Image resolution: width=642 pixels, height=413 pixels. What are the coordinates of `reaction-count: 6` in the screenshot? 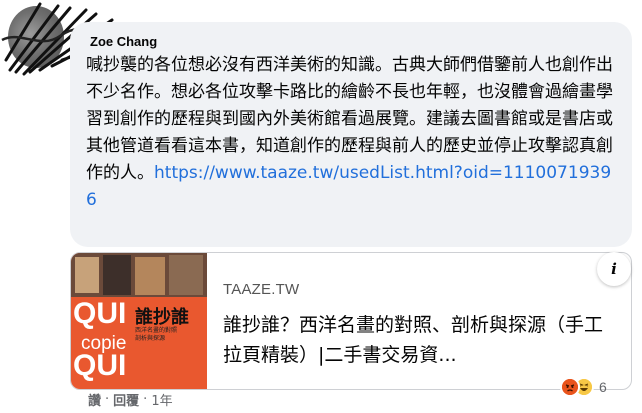 It's located at (603, 387).